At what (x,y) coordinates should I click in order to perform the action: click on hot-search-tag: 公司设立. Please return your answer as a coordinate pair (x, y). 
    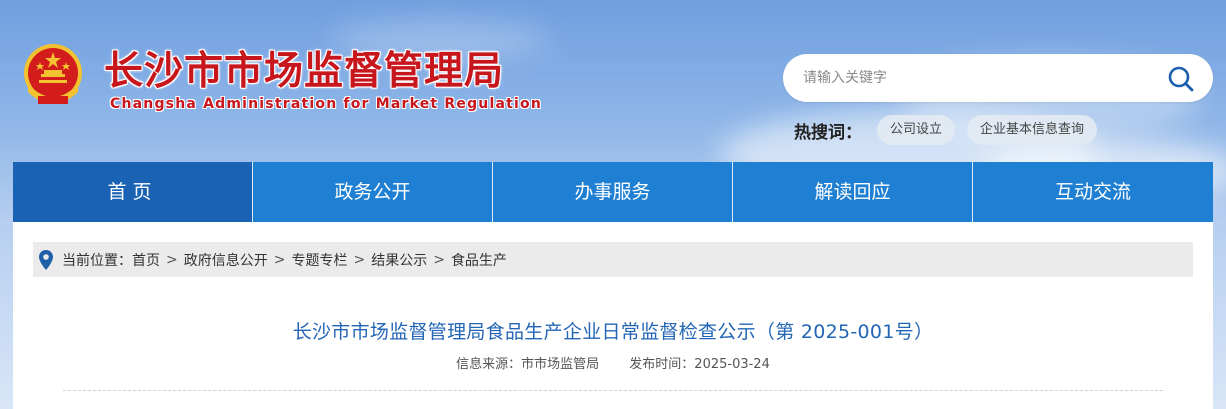
    Looking at the image, I should click on (916, 130).